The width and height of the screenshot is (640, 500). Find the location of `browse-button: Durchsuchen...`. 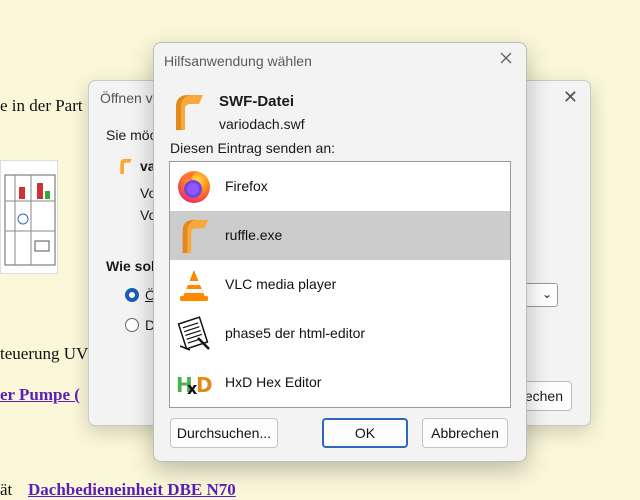

browse-button: Durchsuchen... is located at coordinates (224, 433).